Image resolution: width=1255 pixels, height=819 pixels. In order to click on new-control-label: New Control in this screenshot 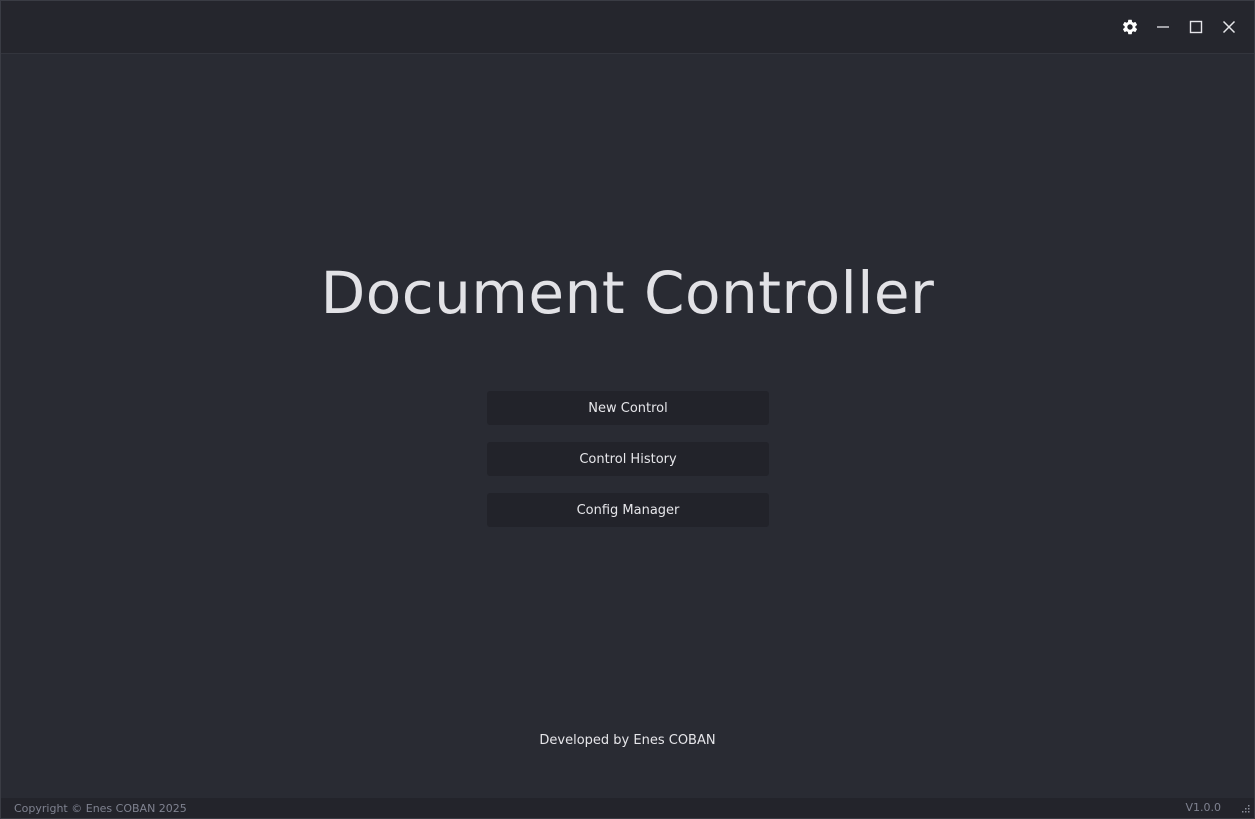, I will do `click(628, 408)`.